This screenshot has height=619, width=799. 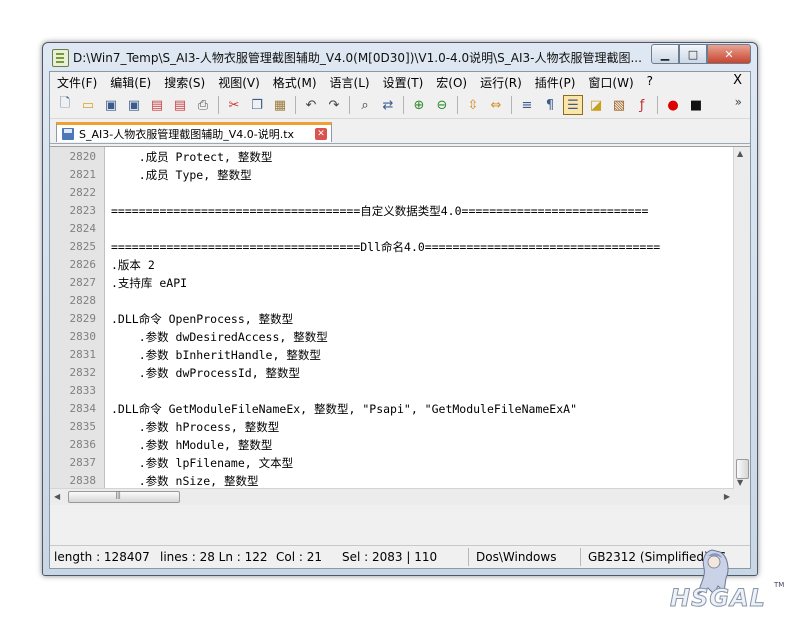 I want to click on save-all-icon: ▣, so click(x=134, y=105).